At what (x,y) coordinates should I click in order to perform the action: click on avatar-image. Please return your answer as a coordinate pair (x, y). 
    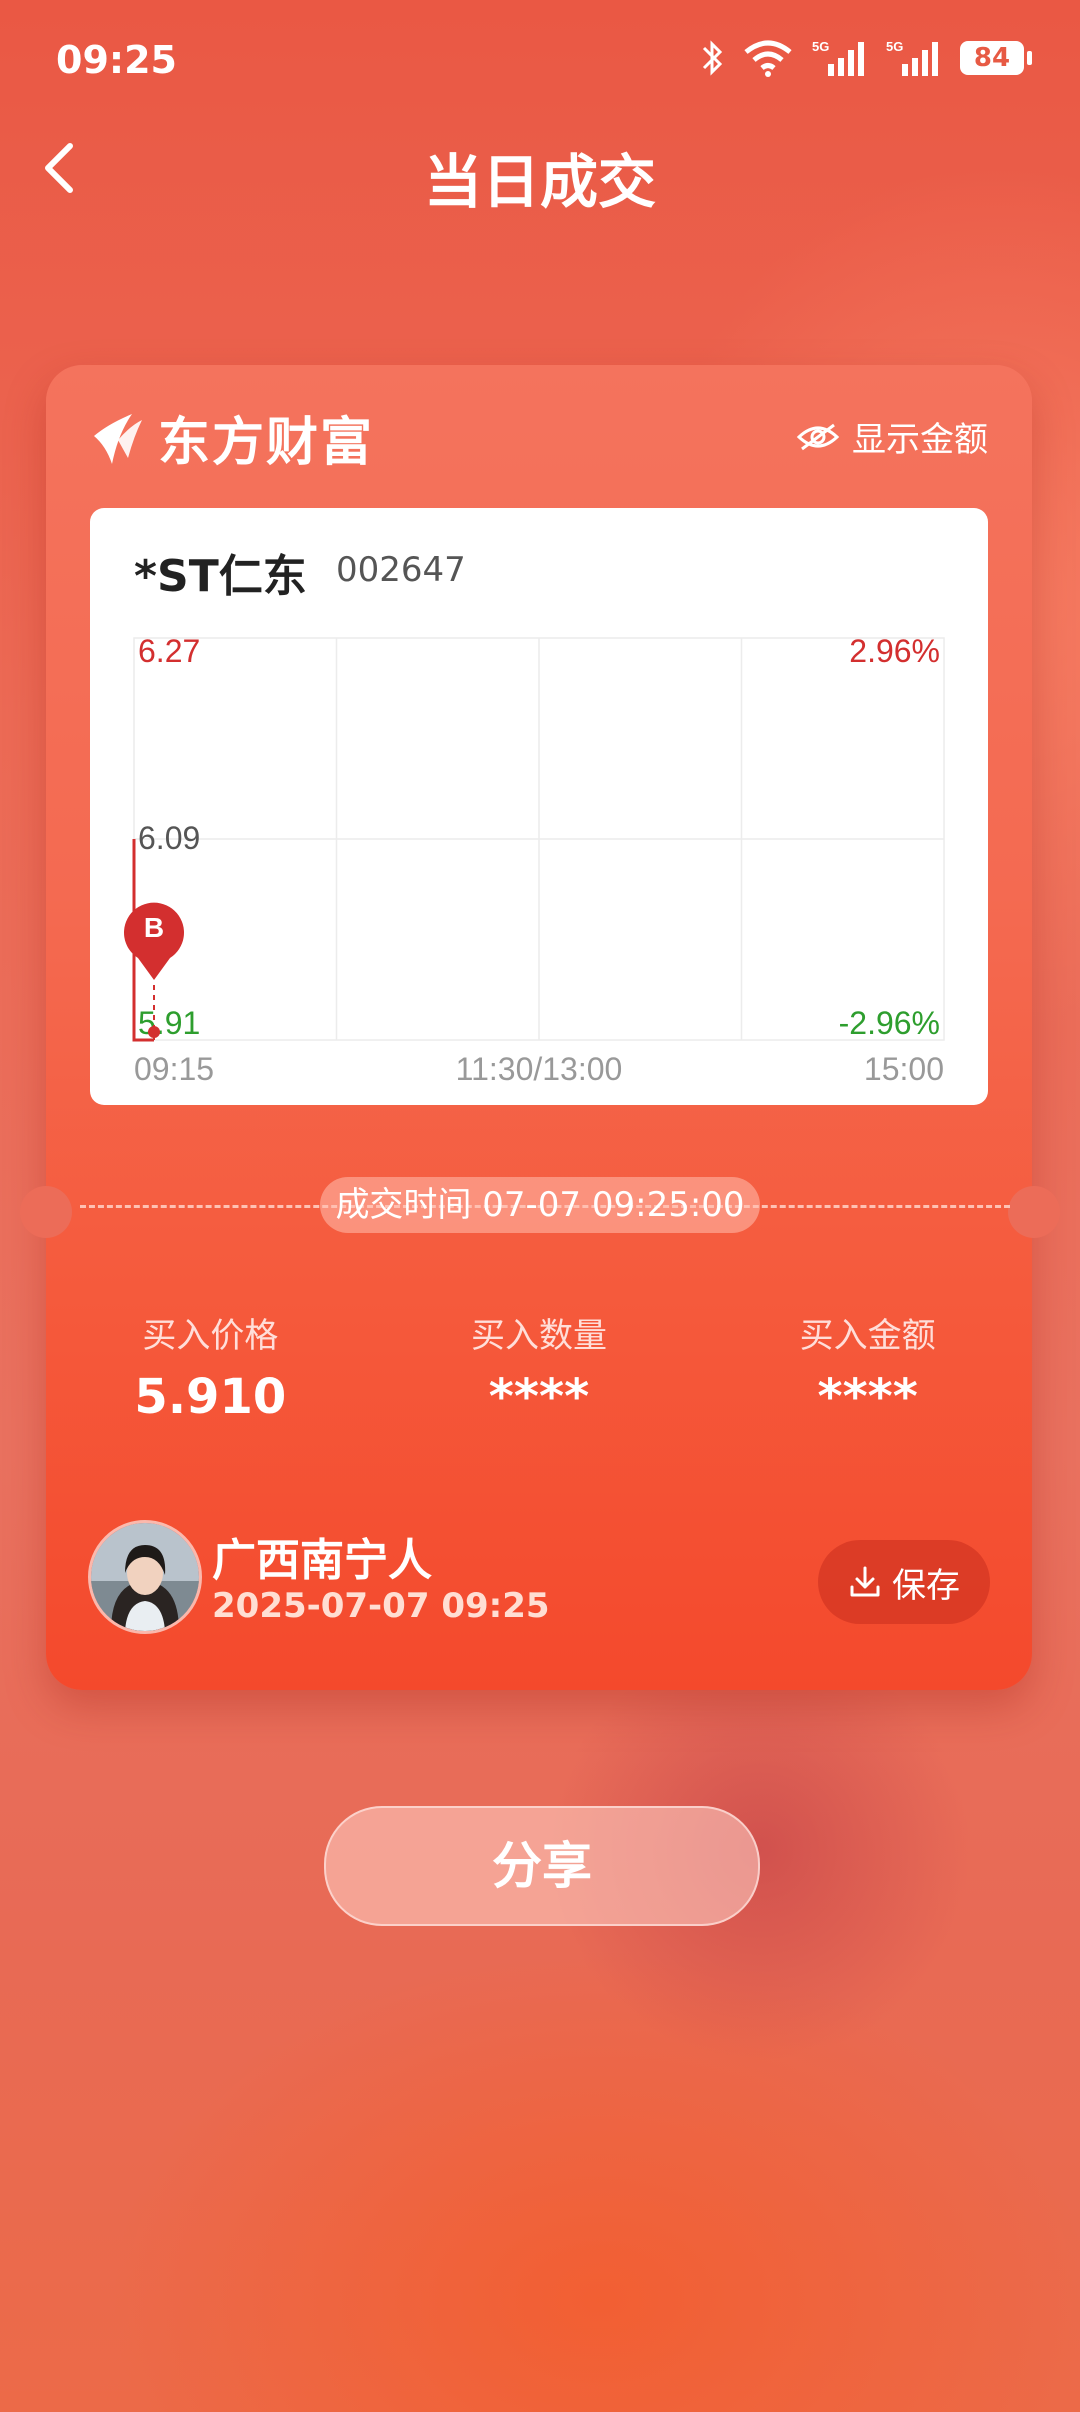
    Looking at the image, I should click on (145, 1577).